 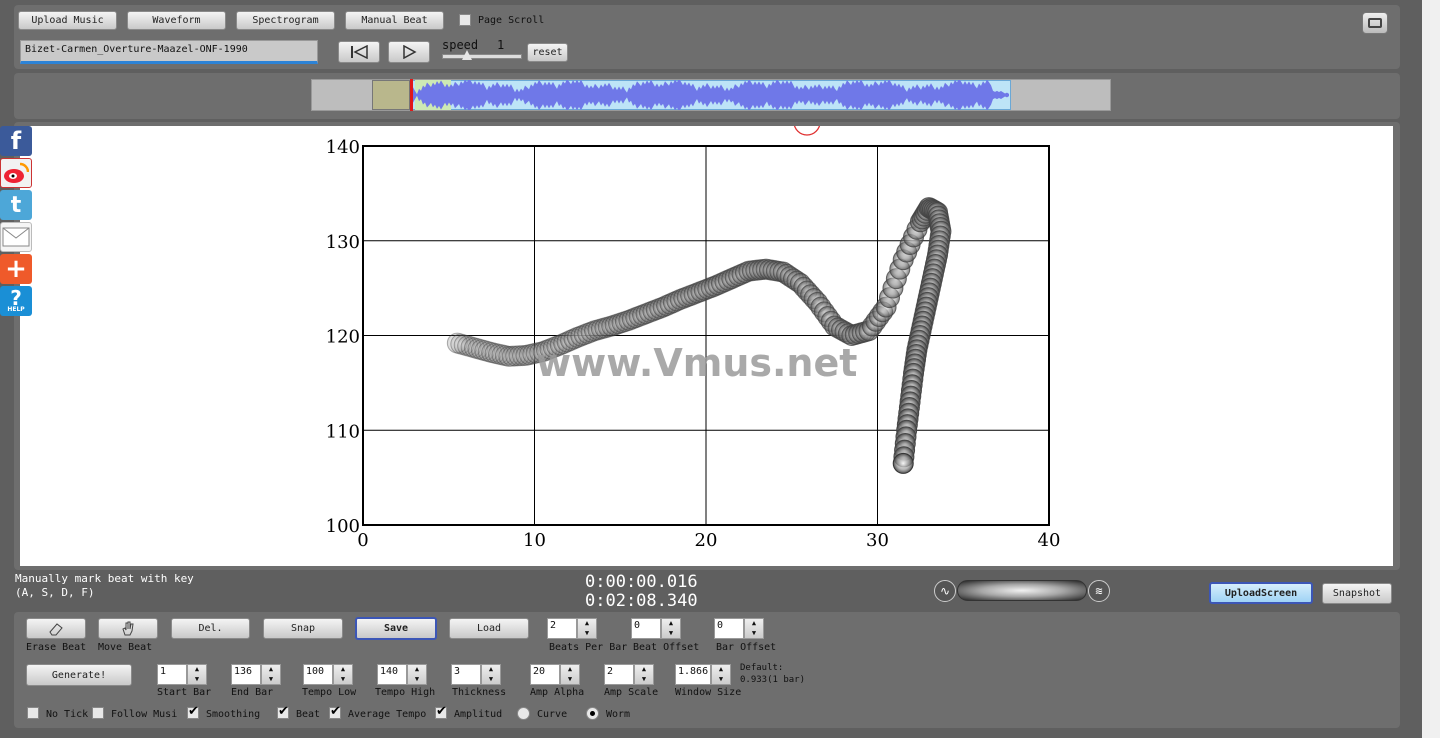 I want to click on speed-slider, so click(x=482, y=56).